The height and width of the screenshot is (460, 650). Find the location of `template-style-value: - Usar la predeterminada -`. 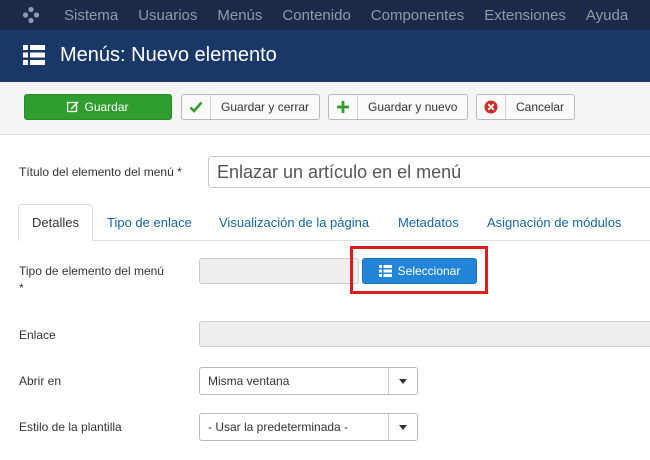

template-style-value: - Usar la predeterminada - is located at coordinates (278, 427).